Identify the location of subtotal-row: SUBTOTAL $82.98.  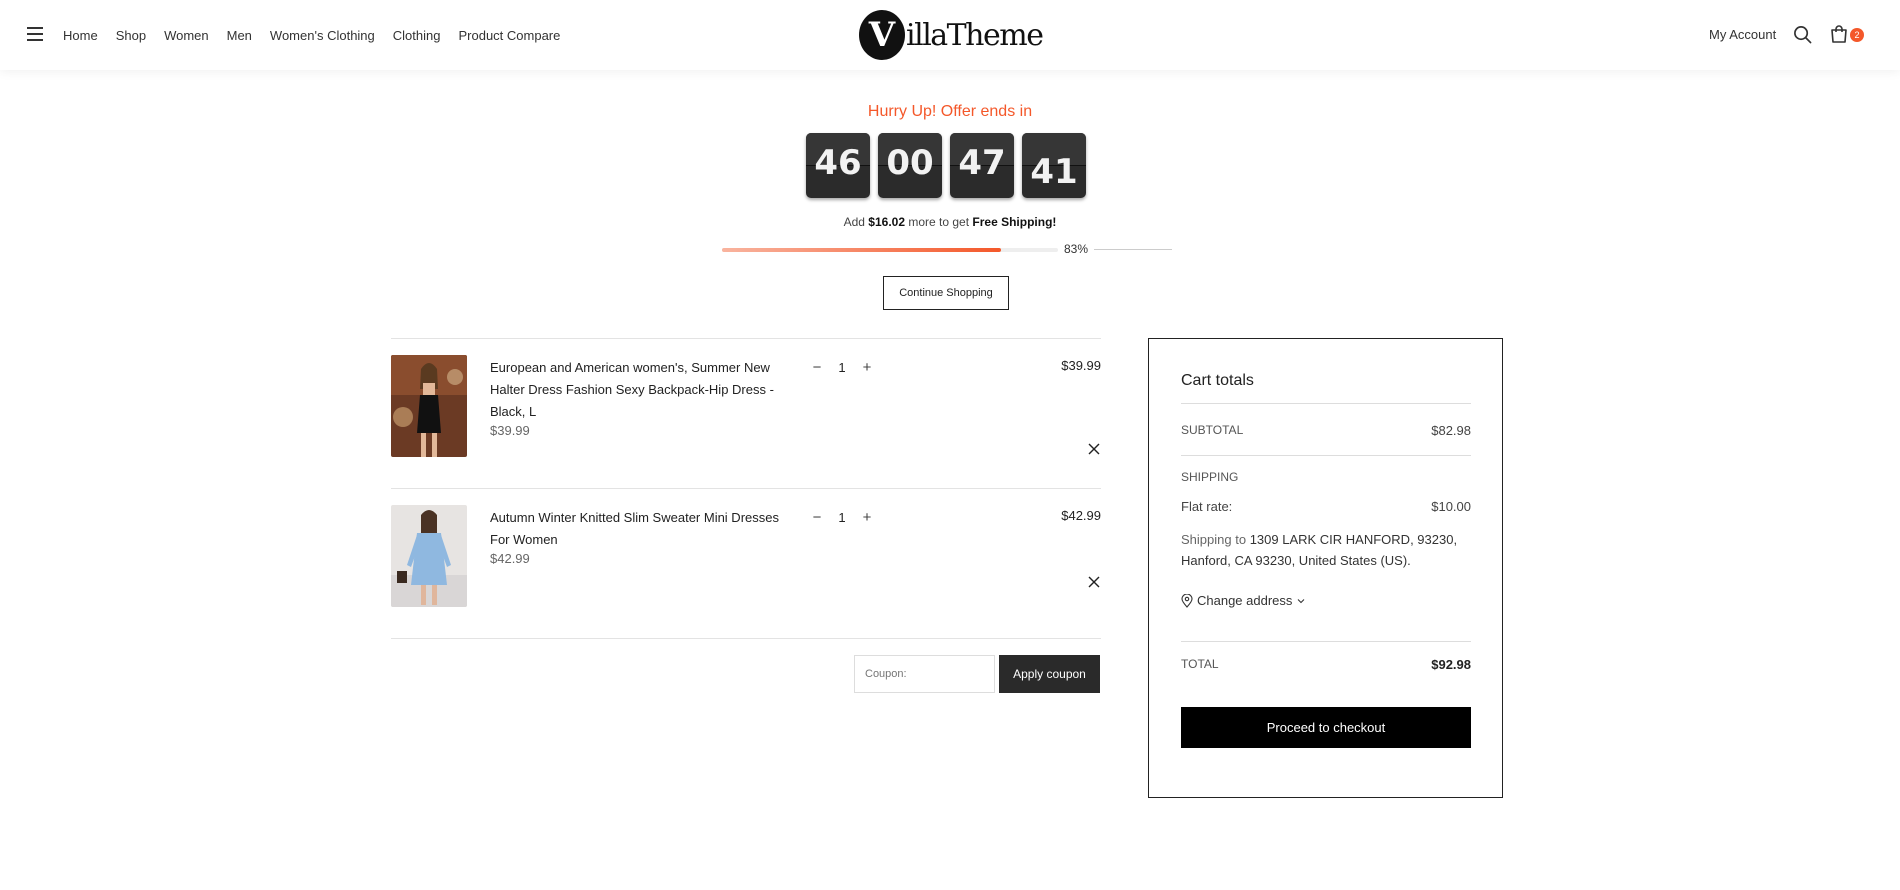
(1326, 430).